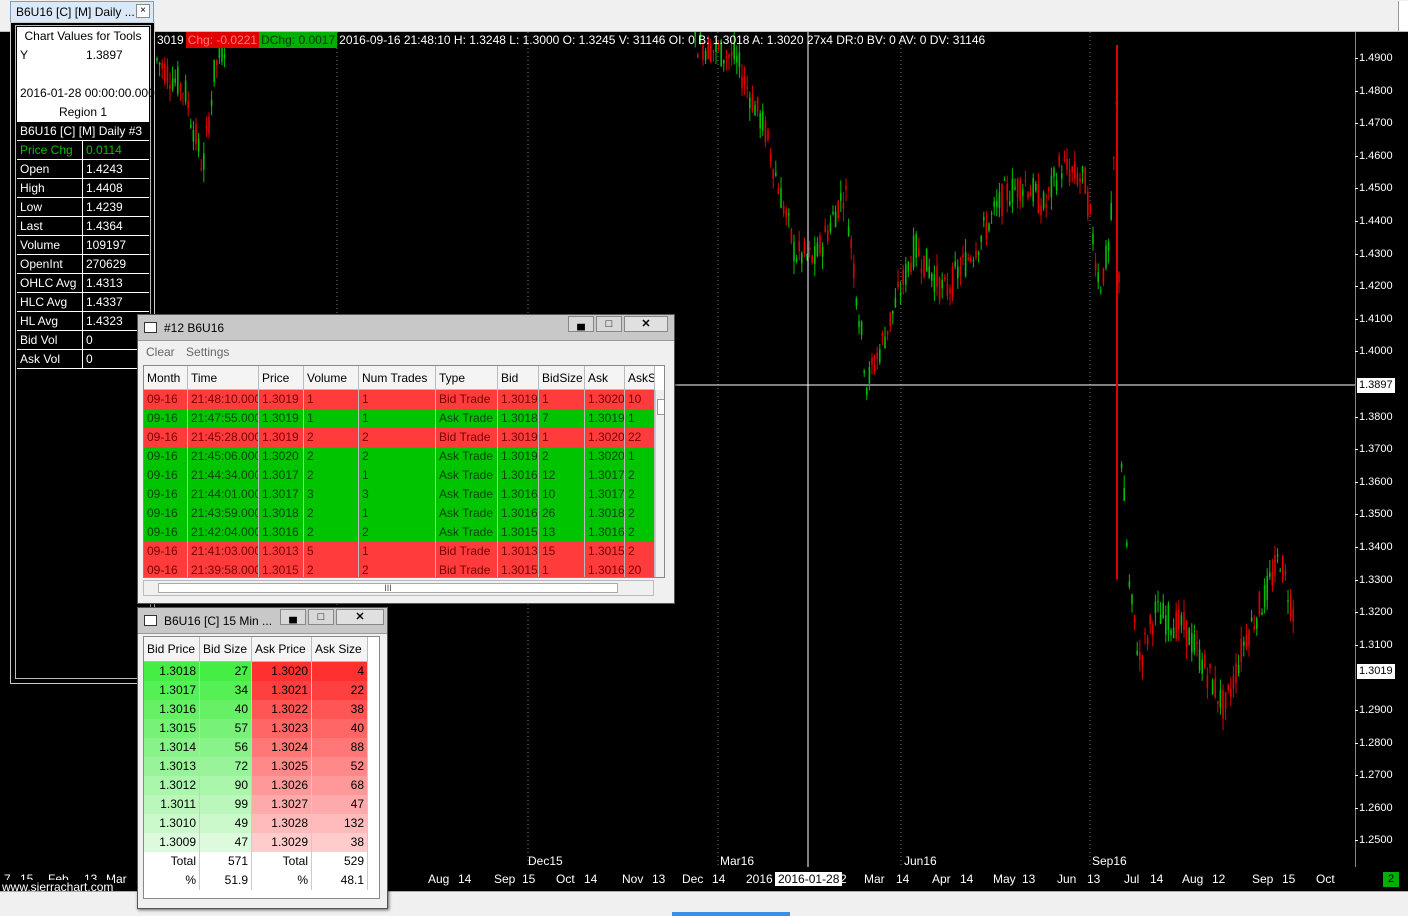 The image size is (1408, 916). What do you see at coordinates (659, 483) in the screenshot?
I see `vertical-scrollbar` at bounding box center [659, 483].